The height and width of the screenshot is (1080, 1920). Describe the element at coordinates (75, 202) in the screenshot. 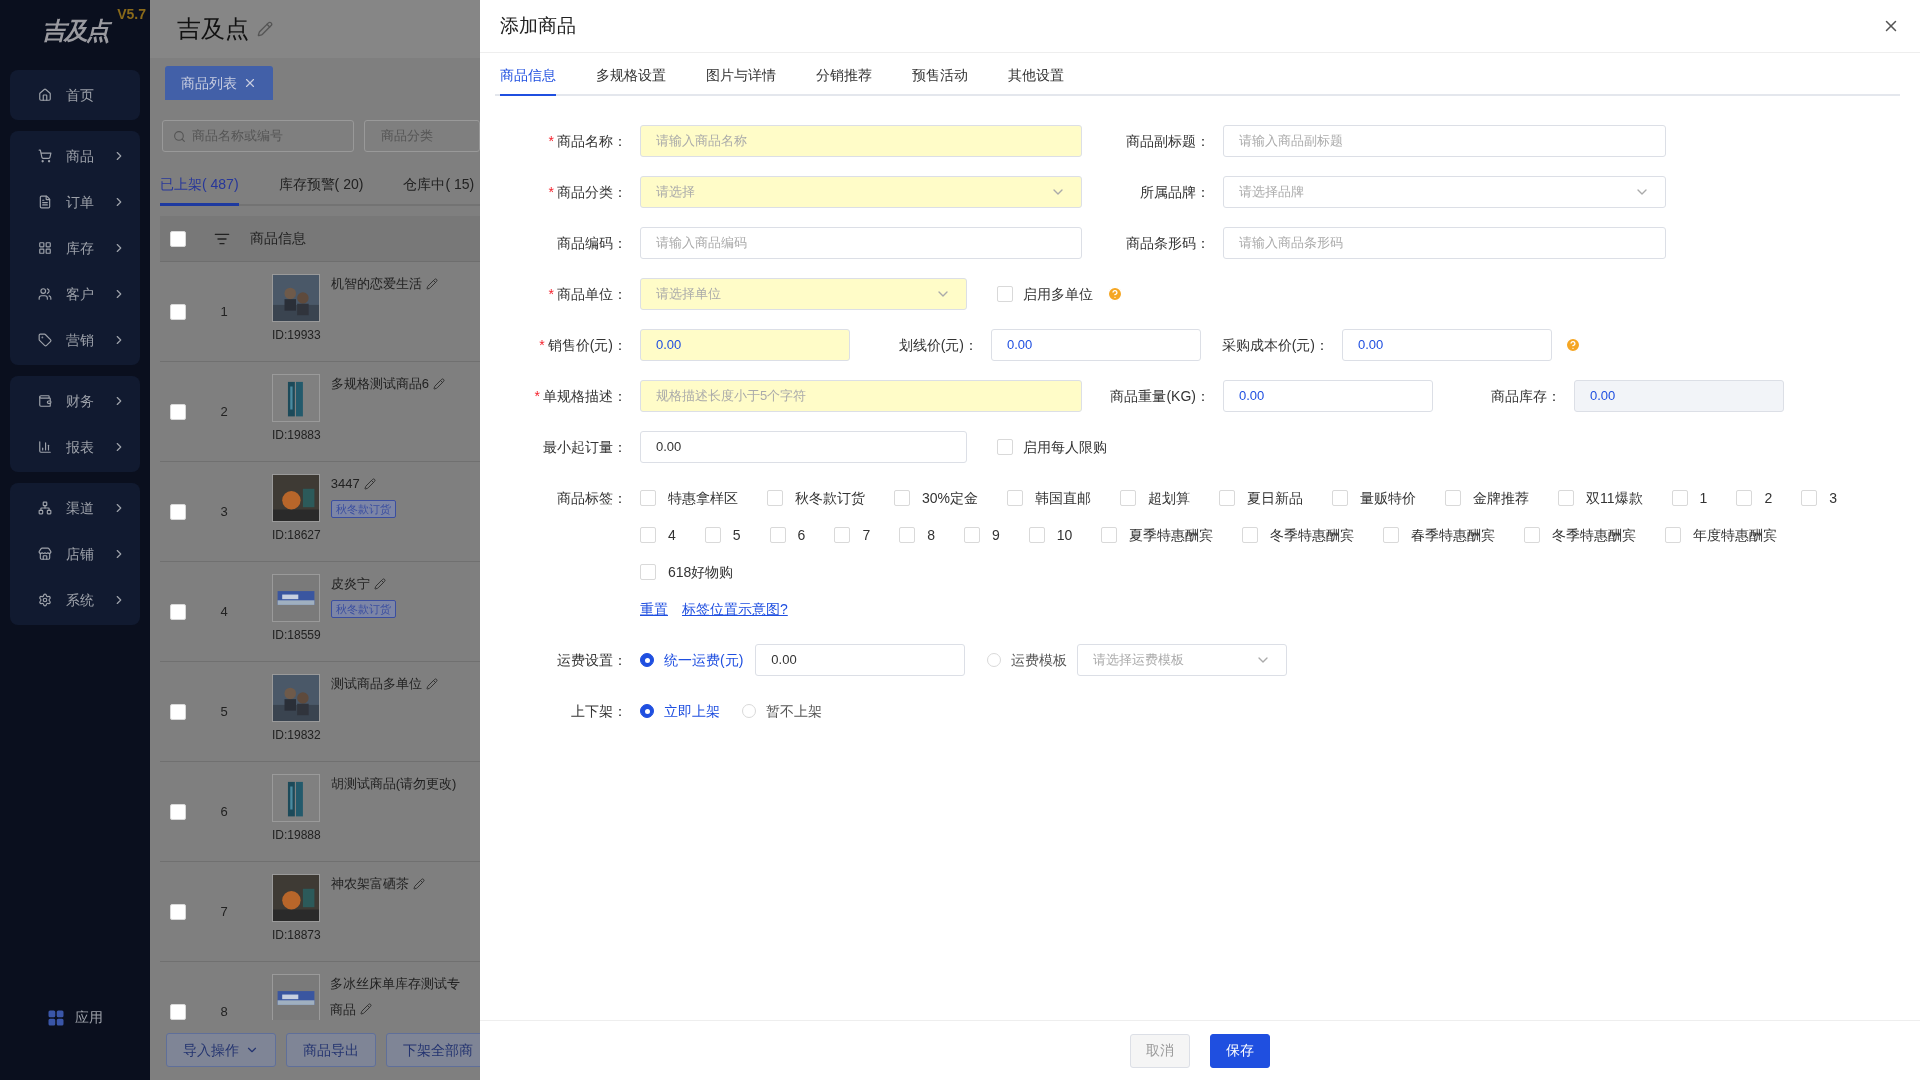

I see `nav-item: 订单` at that location.